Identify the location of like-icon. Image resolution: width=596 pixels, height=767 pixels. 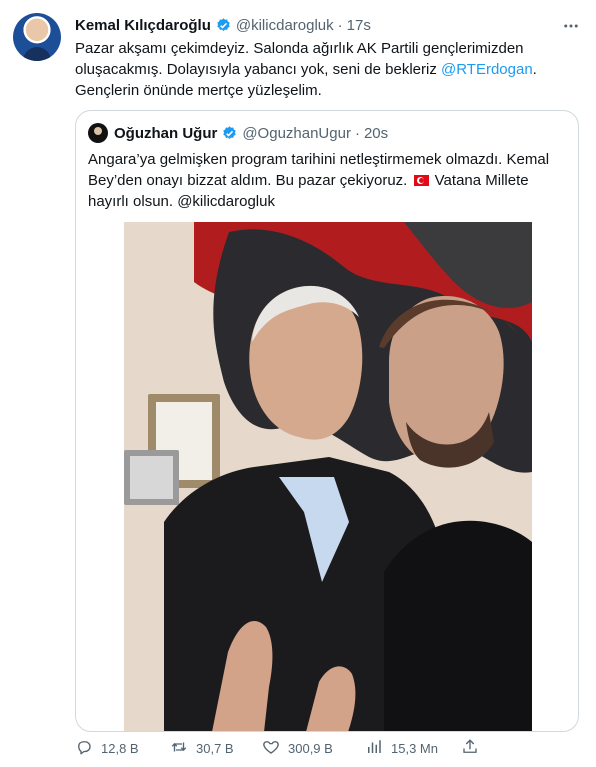
(271, 748).